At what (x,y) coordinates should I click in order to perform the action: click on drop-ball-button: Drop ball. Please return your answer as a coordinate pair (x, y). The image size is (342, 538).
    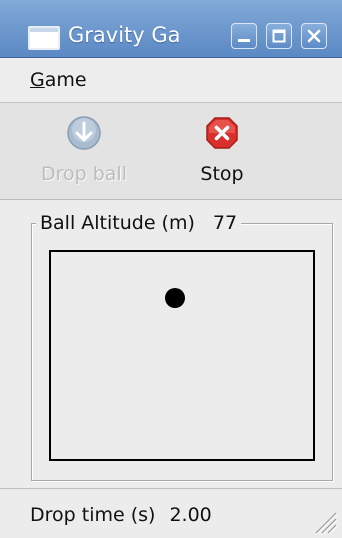
    Looking at the image, I should click on (84, 151).